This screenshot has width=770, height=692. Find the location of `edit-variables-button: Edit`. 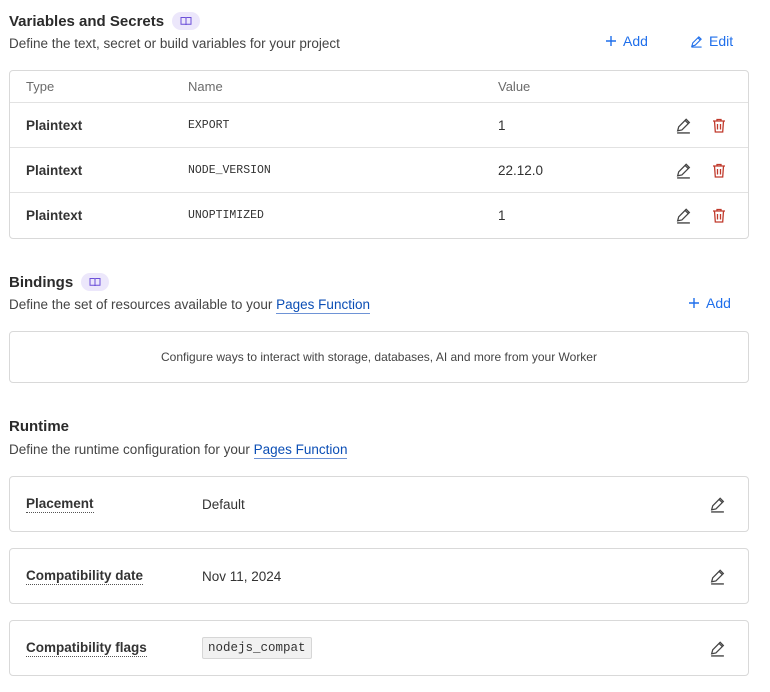

edit-variables-button: Edit is located at coordinates (711, 41).